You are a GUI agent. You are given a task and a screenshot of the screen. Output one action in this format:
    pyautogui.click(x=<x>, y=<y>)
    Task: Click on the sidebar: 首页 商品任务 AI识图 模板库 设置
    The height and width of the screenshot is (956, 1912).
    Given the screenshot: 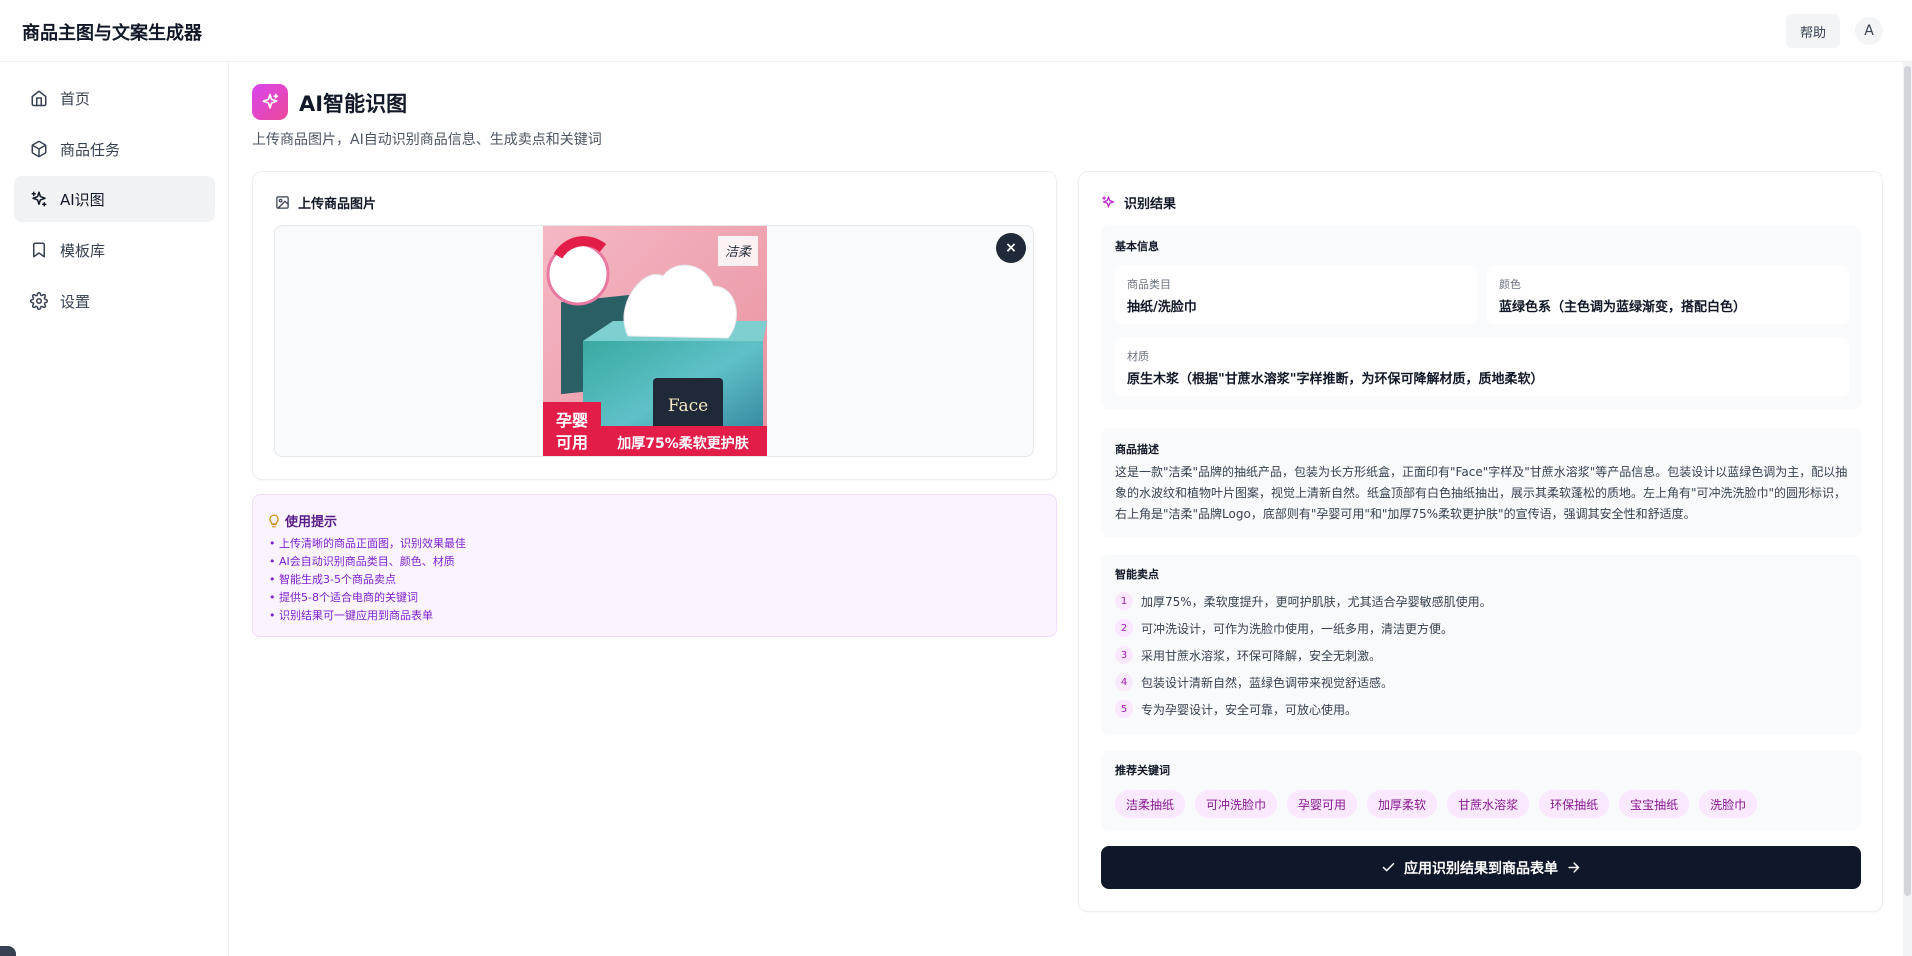 What is the action you would take?
    pyautogui.click(x=114, y=509)
    